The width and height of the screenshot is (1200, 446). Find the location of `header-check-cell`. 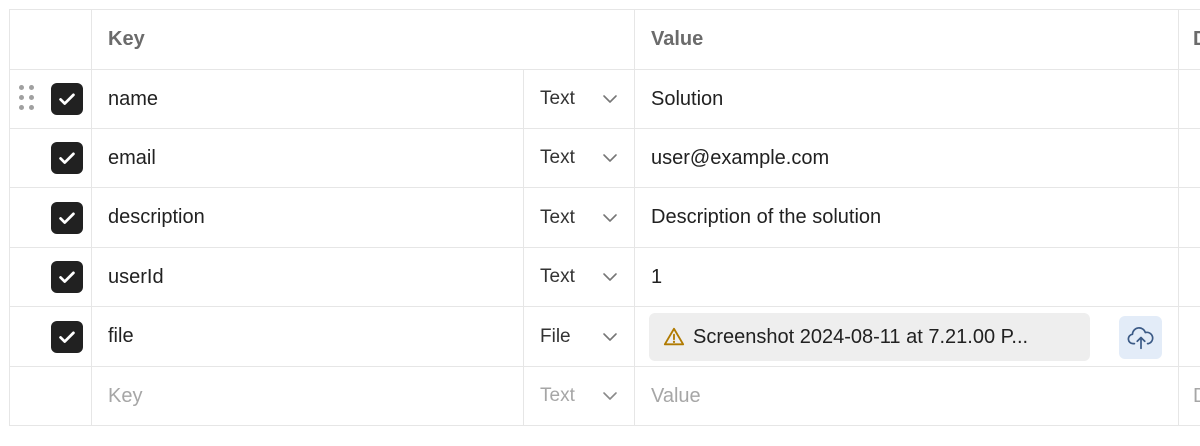

header-check-cell is located at coordinates (51, 39).